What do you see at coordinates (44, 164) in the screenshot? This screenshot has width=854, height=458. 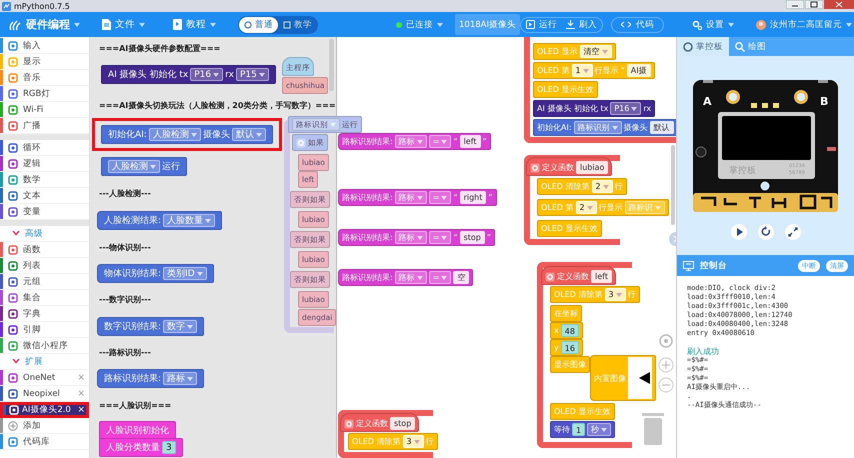 I see `sidebar-item: 逻辑` at bounding box center [44, 164].